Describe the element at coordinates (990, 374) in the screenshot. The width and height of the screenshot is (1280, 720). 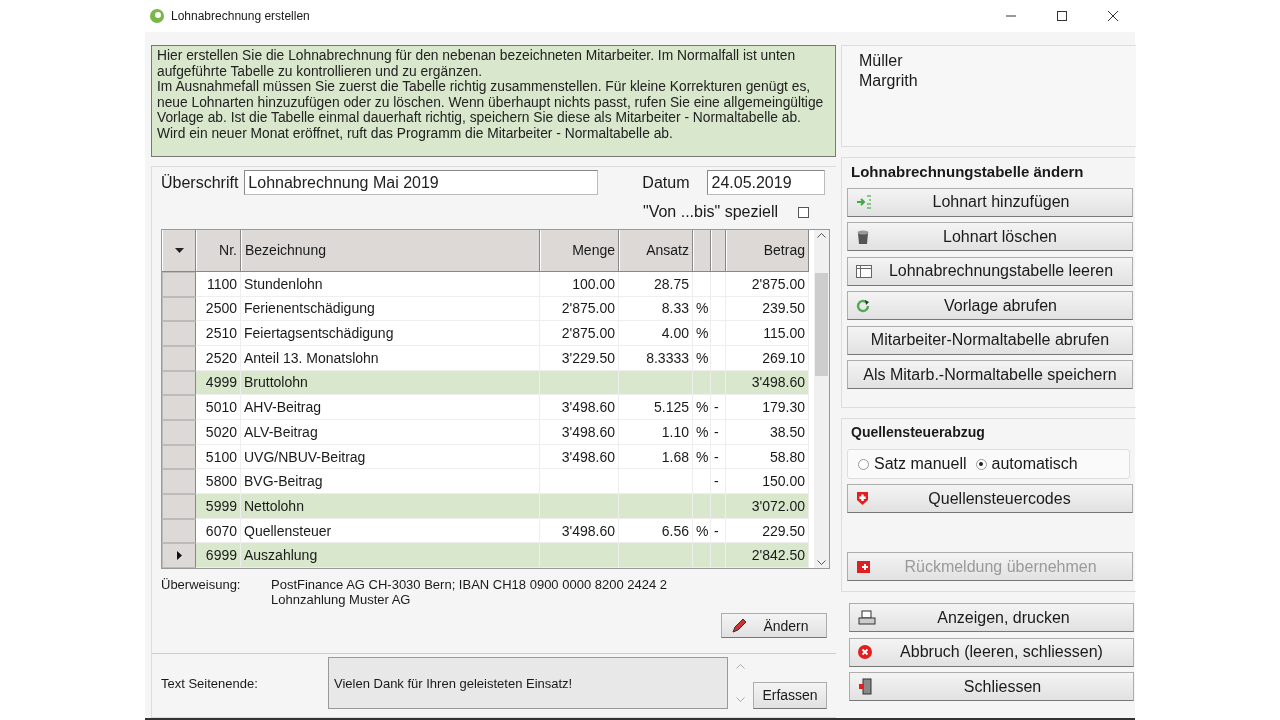
I see `action-button: Als Mitarb.-Normaltabelle speichern` at that location.